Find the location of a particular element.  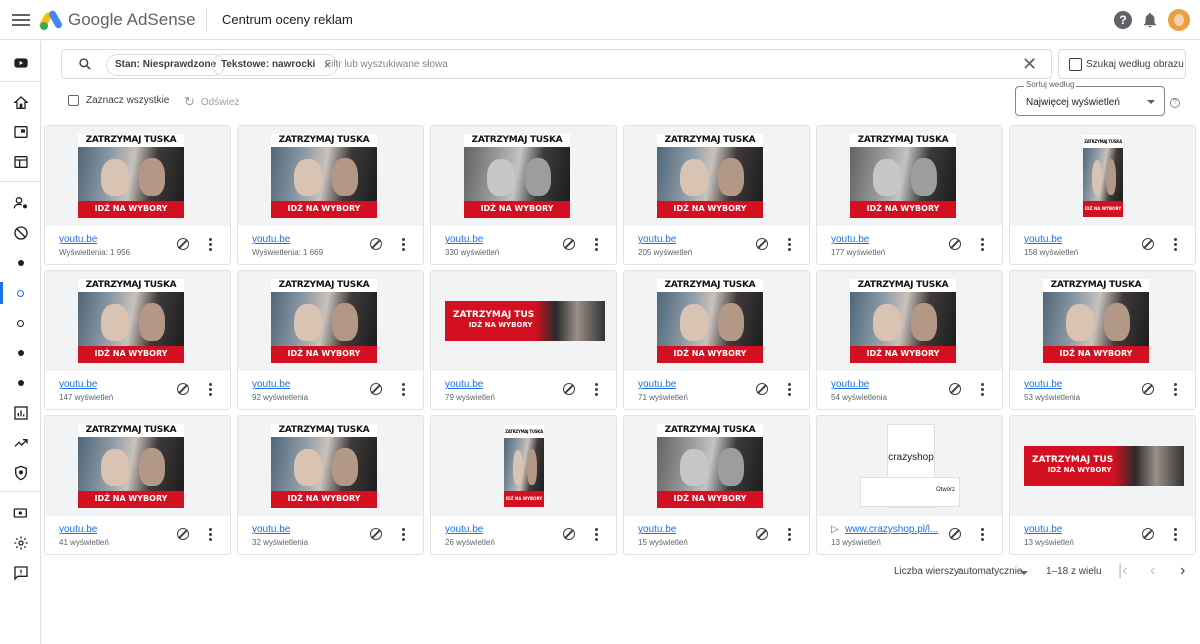

nav-blocking-controls-icon is located at coordinates (20, 233).